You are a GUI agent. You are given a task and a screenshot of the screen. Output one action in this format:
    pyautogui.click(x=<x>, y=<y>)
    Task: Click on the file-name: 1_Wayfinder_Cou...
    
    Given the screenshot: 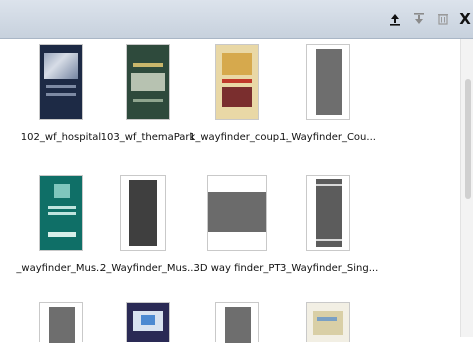 What is the action you would take?
    pyautogui.click(x=328, y=137)
    